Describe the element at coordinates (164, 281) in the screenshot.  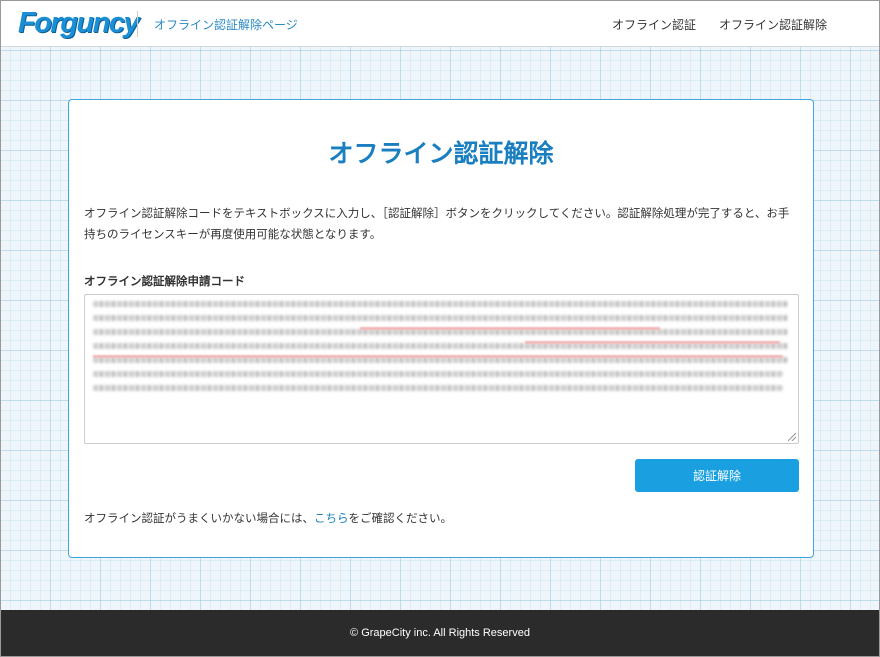
I see `code-label: オフライン認証解除申請コード` at that location.